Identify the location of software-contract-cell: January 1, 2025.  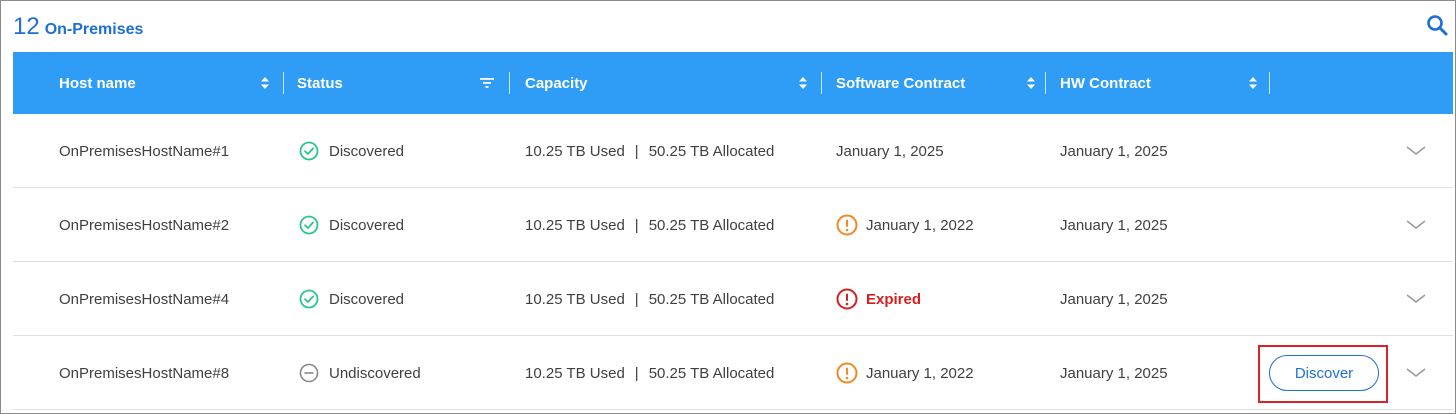
(890, 151).